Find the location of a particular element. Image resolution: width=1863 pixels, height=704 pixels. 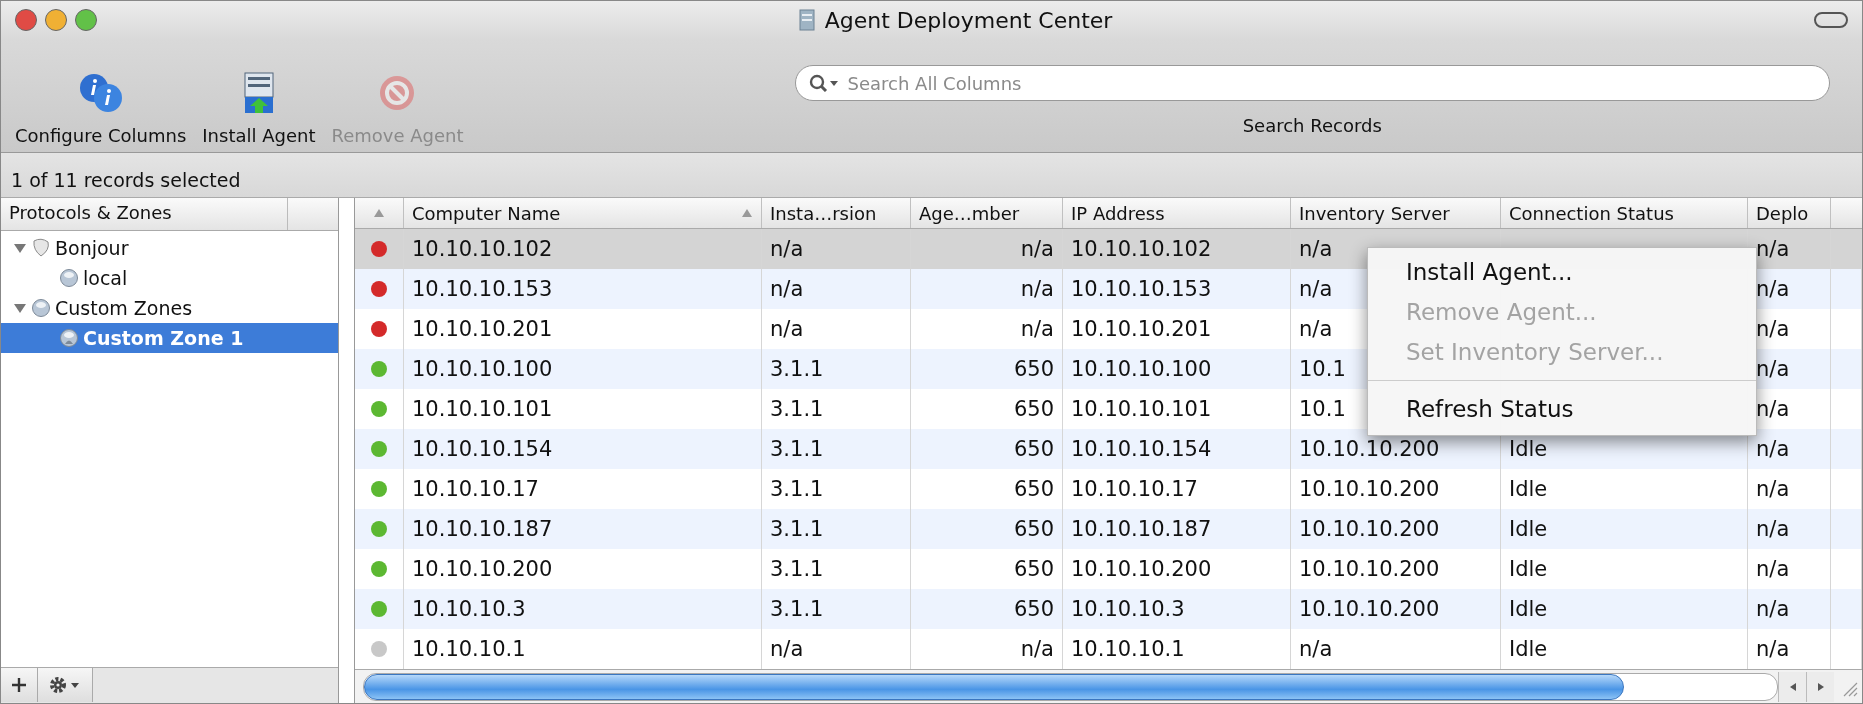

minimize-button is located at coordinates (56, 20).